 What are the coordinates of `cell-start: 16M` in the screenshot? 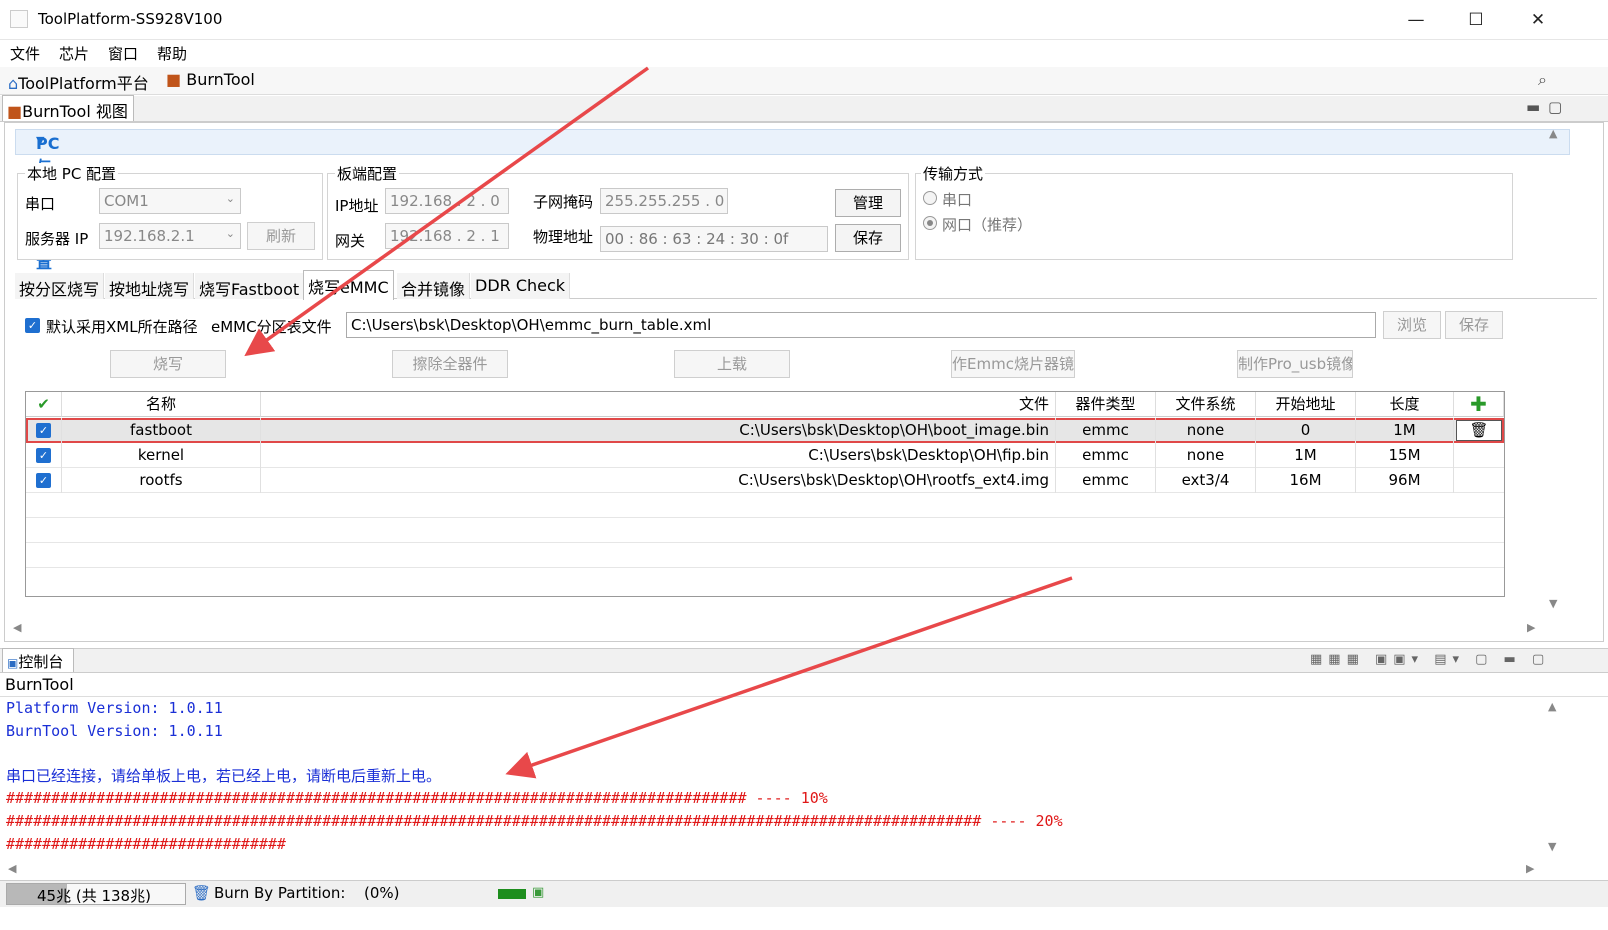 It's located at (1306, 480).